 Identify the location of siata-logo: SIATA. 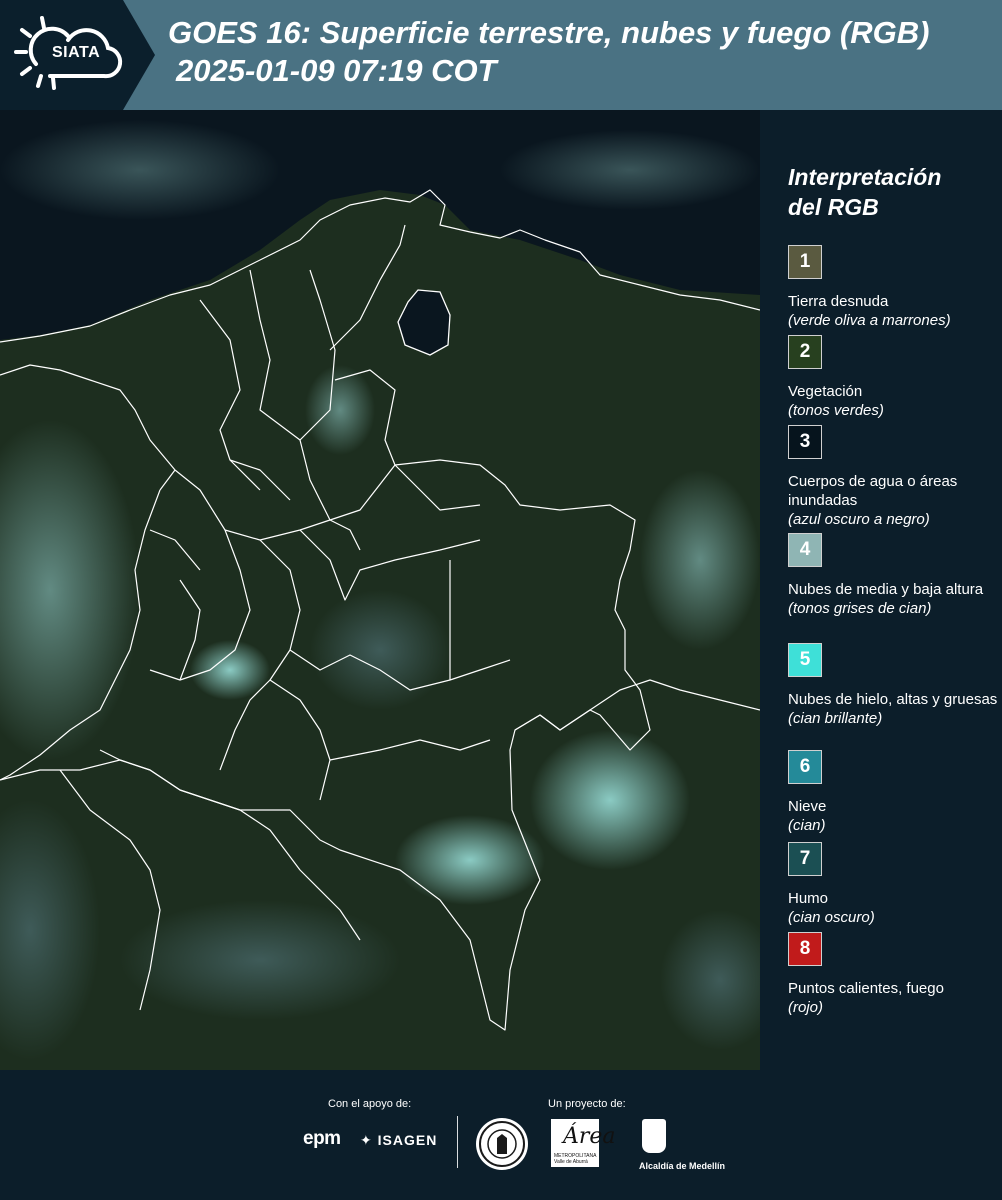
(77, 55).